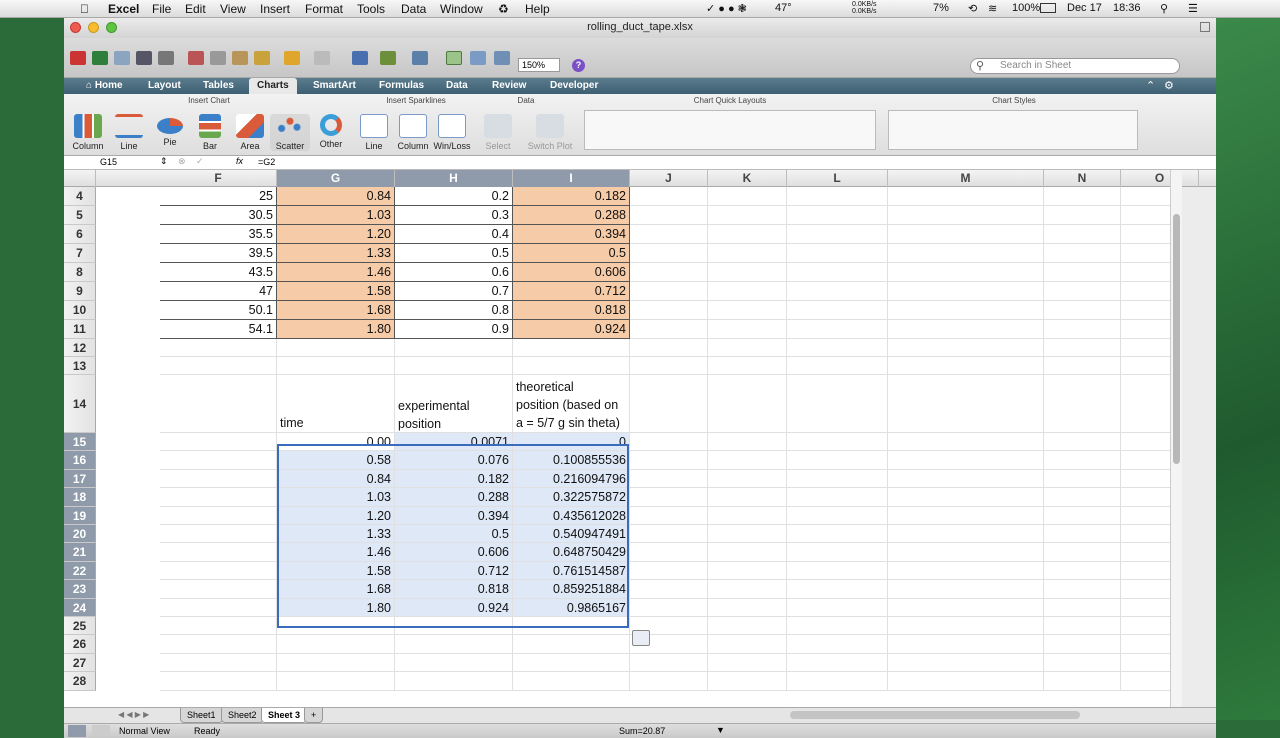 The image size is (1280, 738). What do you see at coordinates (336, 479) in the screenshot?
I see `cell-g: 0.84` at bounding box center [336, 479].